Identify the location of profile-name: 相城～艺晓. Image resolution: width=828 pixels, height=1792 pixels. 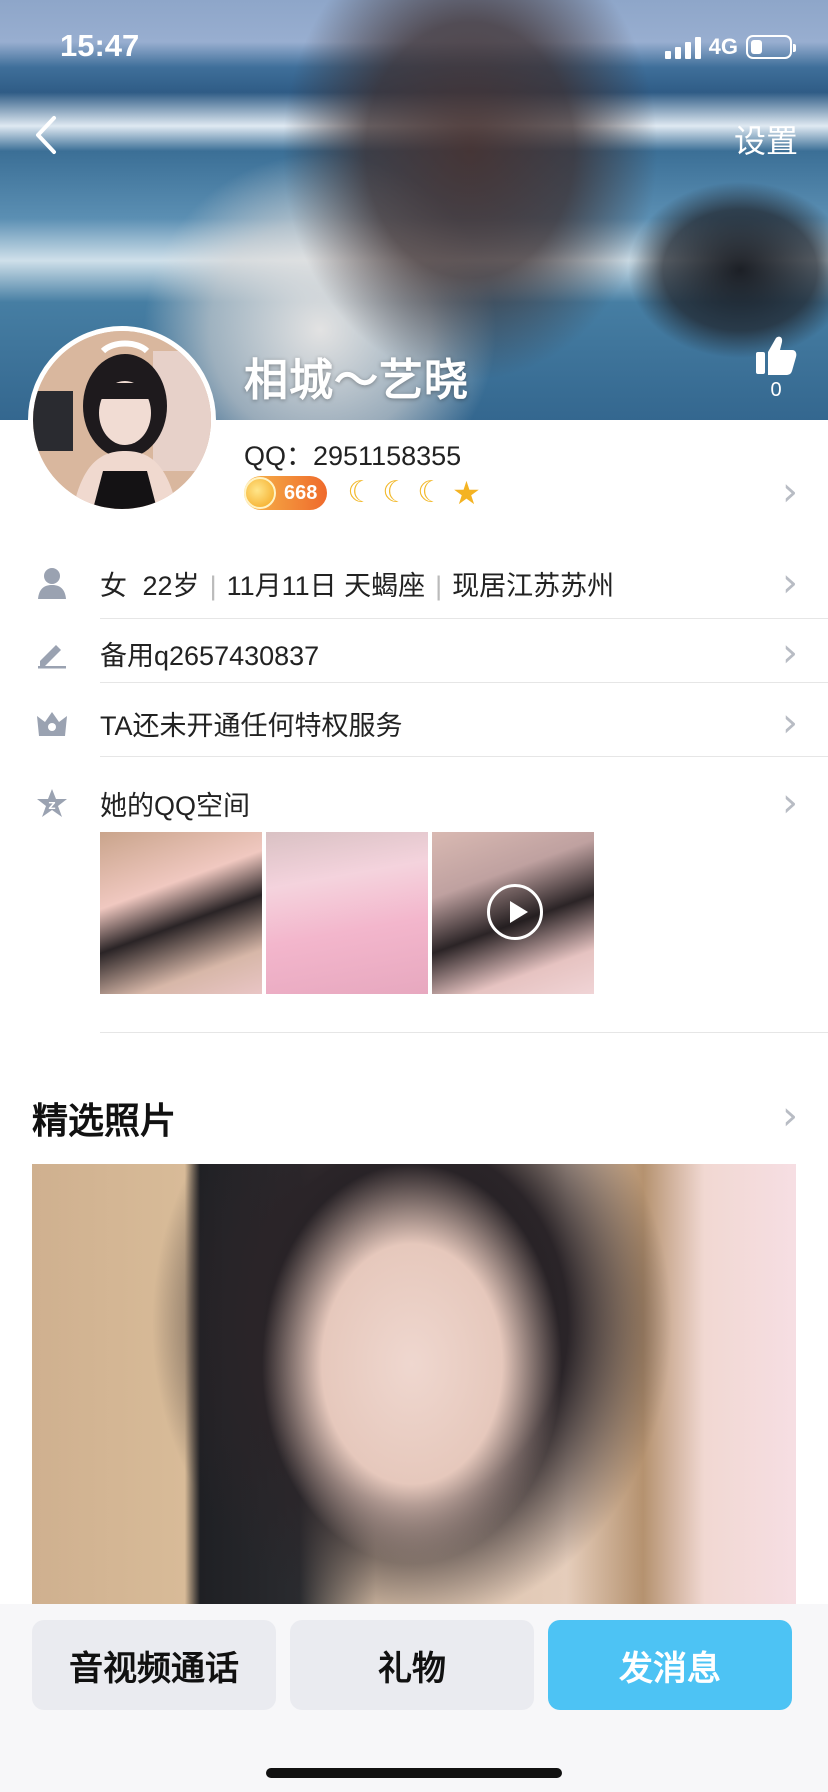
(356, 380).